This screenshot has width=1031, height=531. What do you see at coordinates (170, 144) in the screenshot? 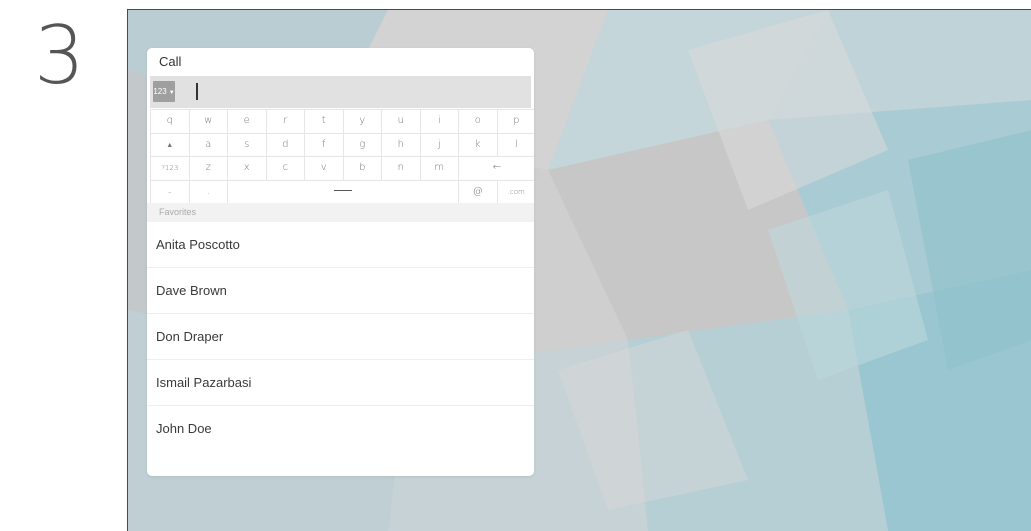
I see `shift-key-icon: ▲` at bounding box center [170, 144].